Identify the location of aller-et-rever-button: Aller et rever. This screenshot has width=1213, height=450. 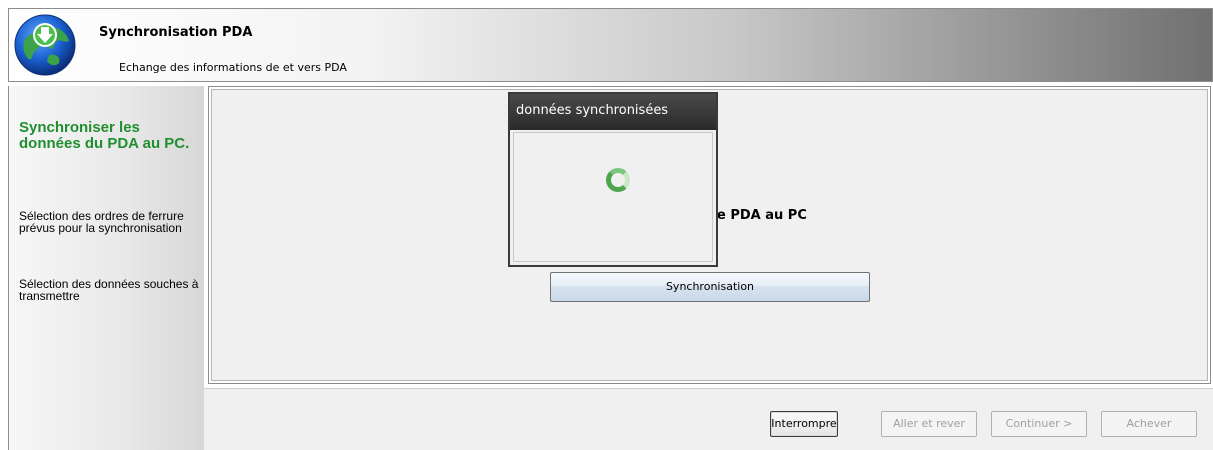
(929, 424).